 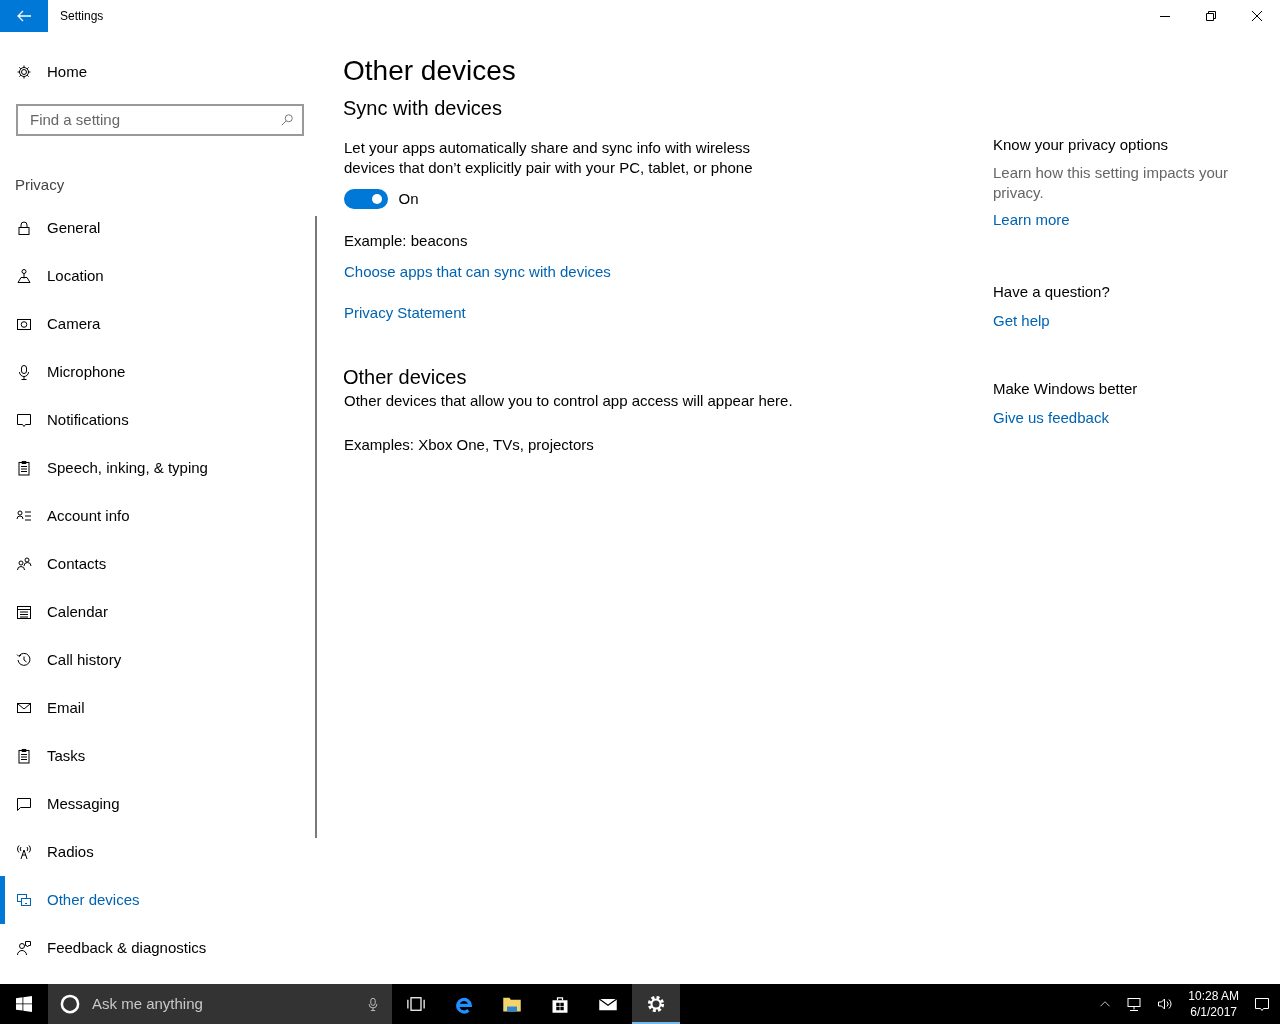 I want to click on sidebar-item: Notifications, so click(x=160, y=420).